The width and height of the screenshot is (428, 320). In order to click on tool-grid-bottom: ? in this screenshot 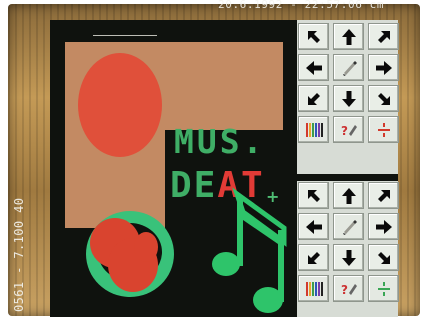, I will do `click(348, 242)`.